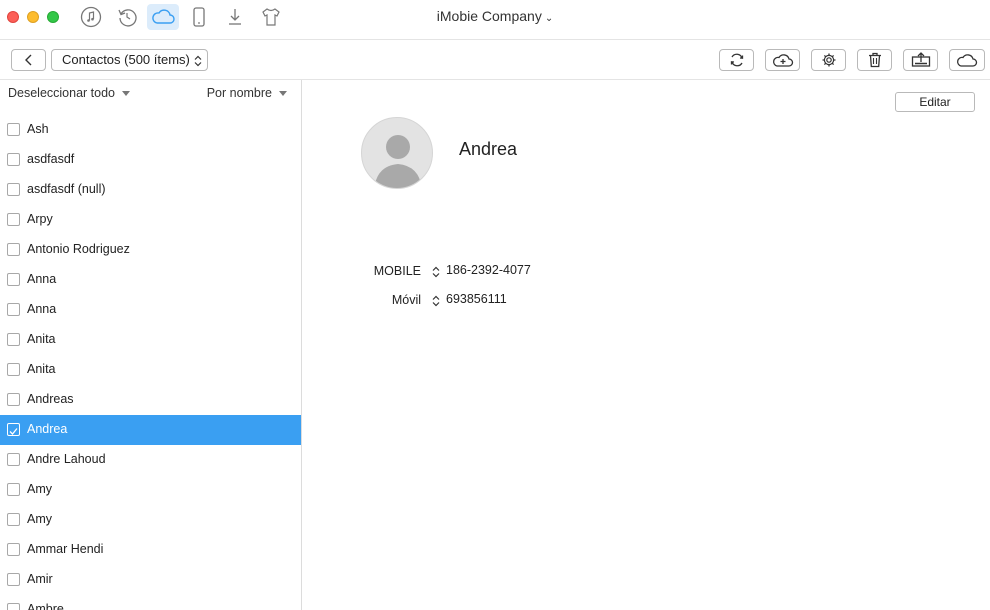 This screenshot has height=610, width=990. What do you see at coordinates (150, 130) in the screenshot?
I see `contact-row: Ash` at bounding box center [150, 130].